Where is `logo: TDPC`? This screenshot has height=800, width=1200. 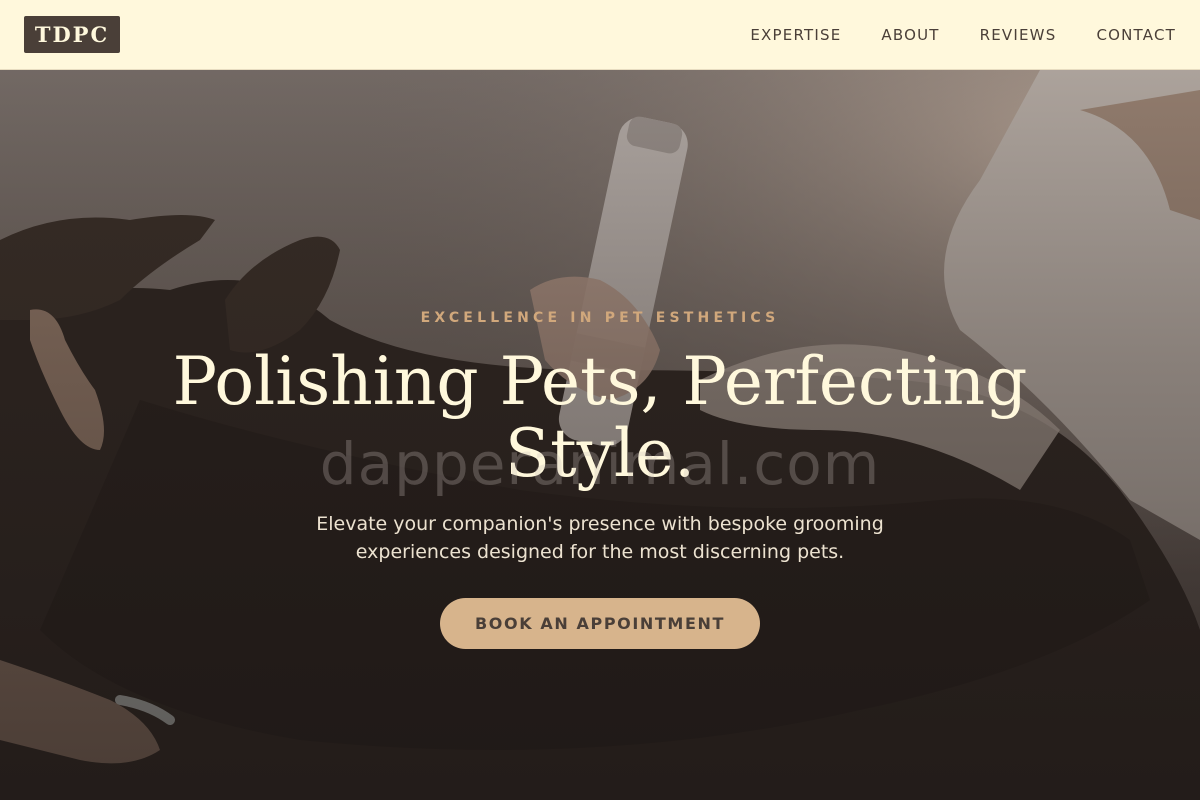
logo: TDPC is located at coordinates (72, 34).